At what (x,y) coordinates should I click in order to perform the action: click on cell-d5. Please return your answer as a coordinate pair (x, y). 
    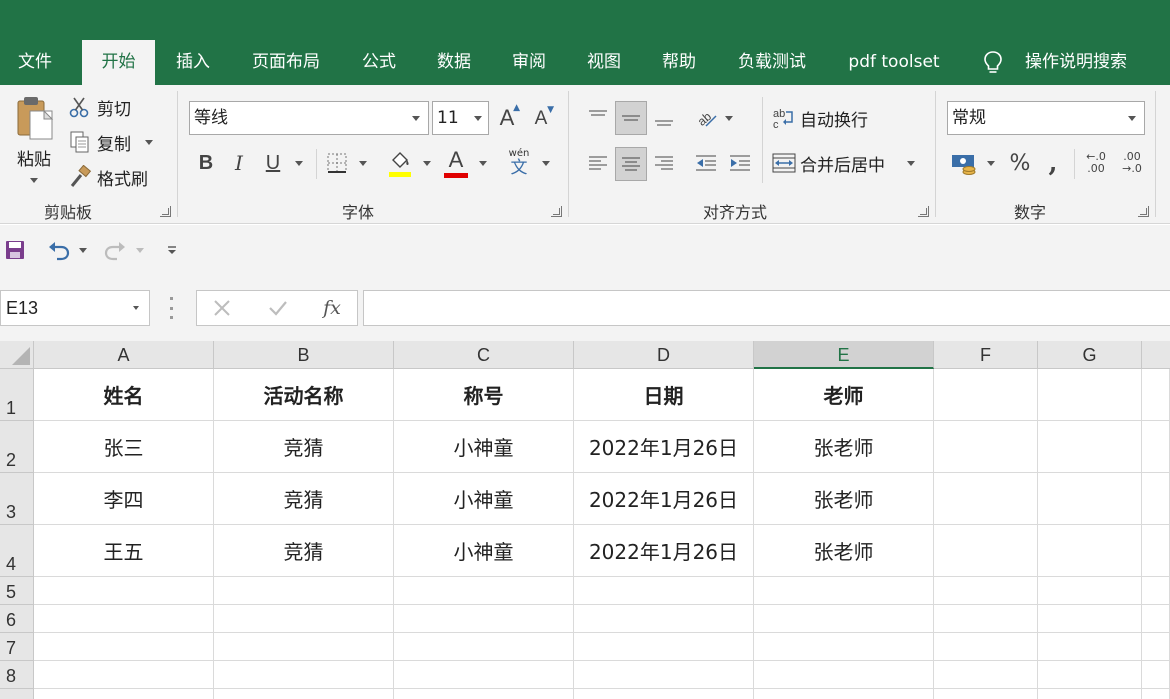
    Looking at the image, I should click on (664, 591).